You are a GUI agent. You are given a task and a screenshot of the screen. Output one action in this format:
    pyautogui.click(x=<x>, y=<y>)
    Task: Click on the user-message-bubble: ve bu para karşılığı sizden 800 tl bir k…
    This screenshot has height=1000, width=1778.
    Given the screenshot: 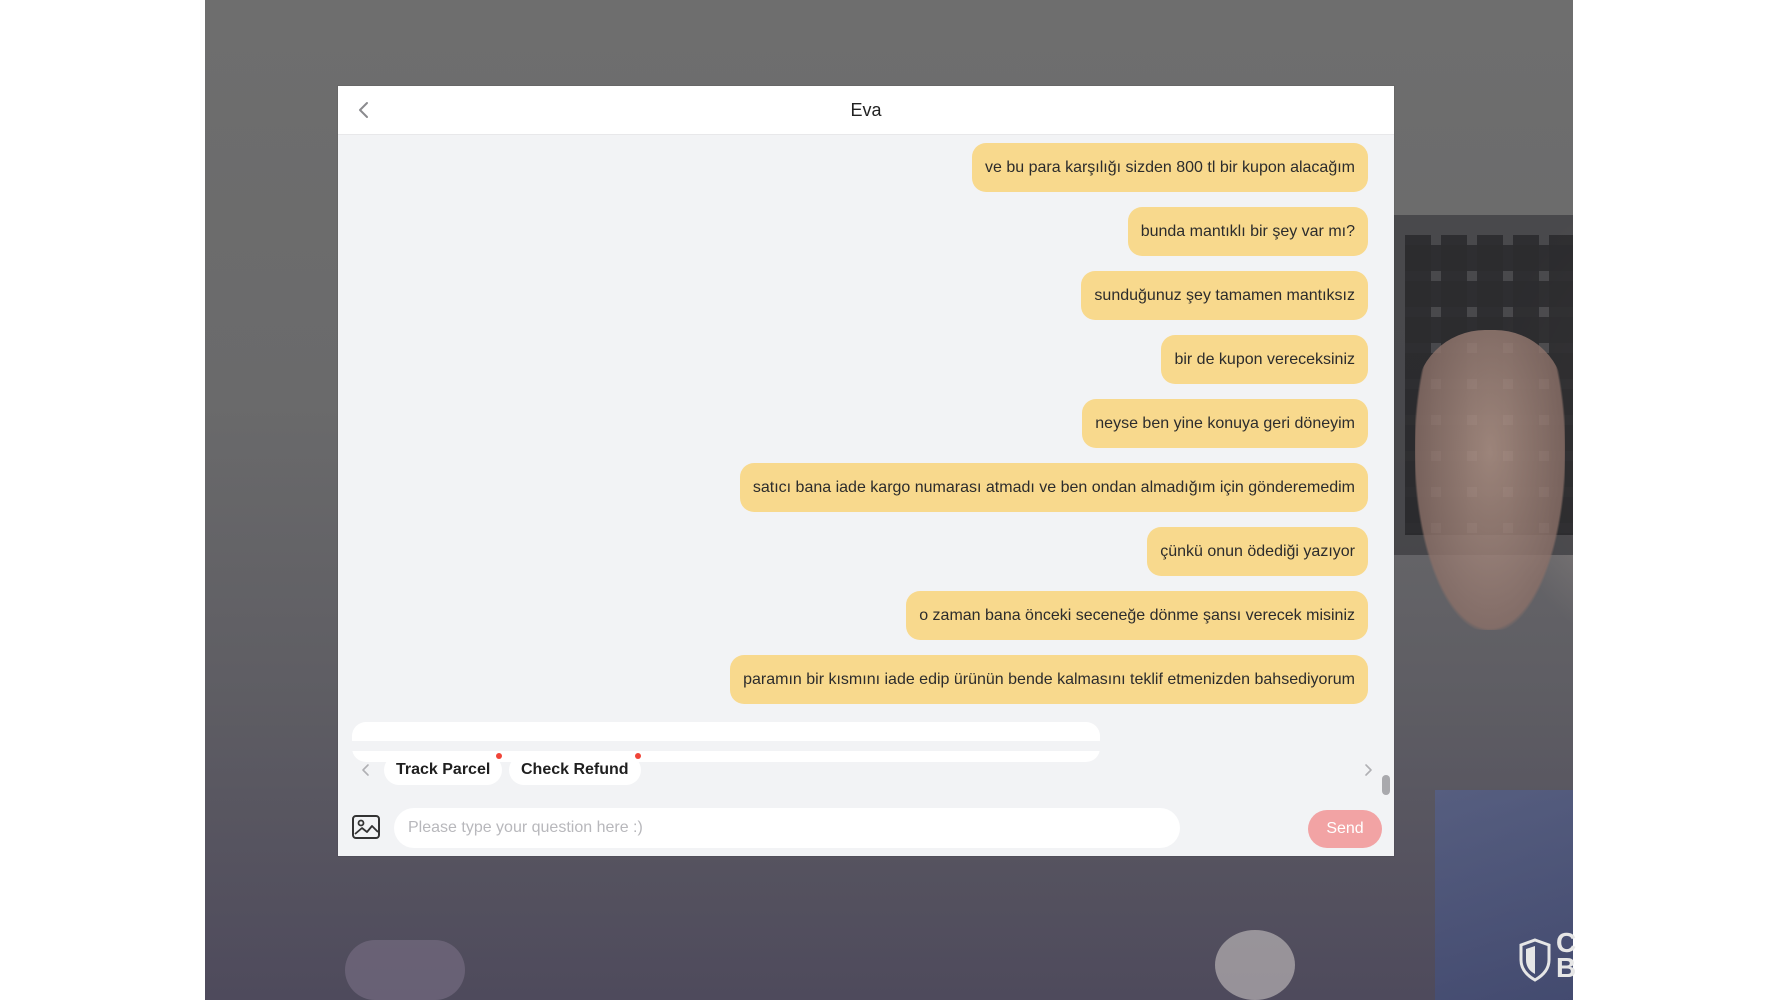 What is the action you would take?
    pyautogui.click(x=1170, y=167)
    